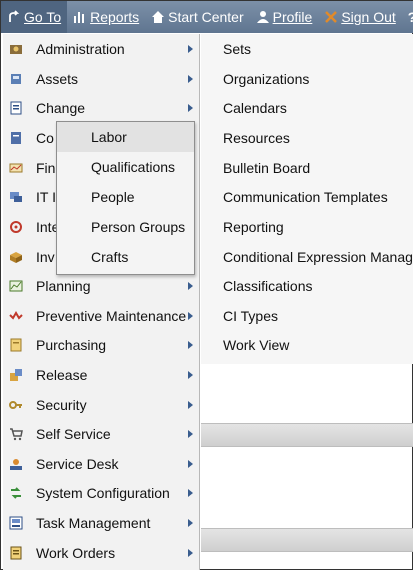 The height and width of the screenshot is (570, 413). What do you see at coordinates (16, 257) in the screenshot?
I see `inventory-icon` at bounding box center [16, 257].